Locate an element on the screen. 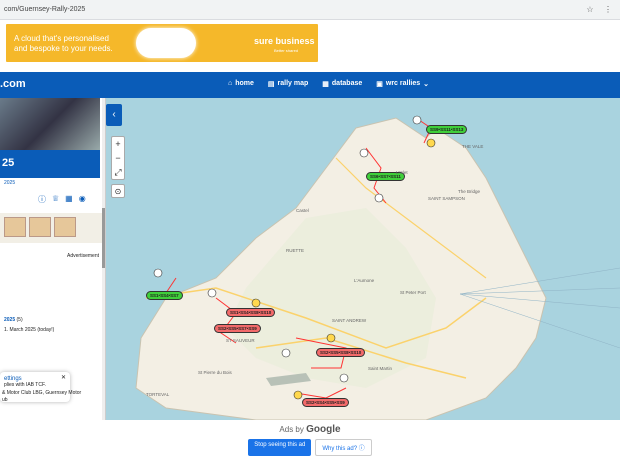  ad-line1: A cloud that's personalised is located at coordinates (61, 38).